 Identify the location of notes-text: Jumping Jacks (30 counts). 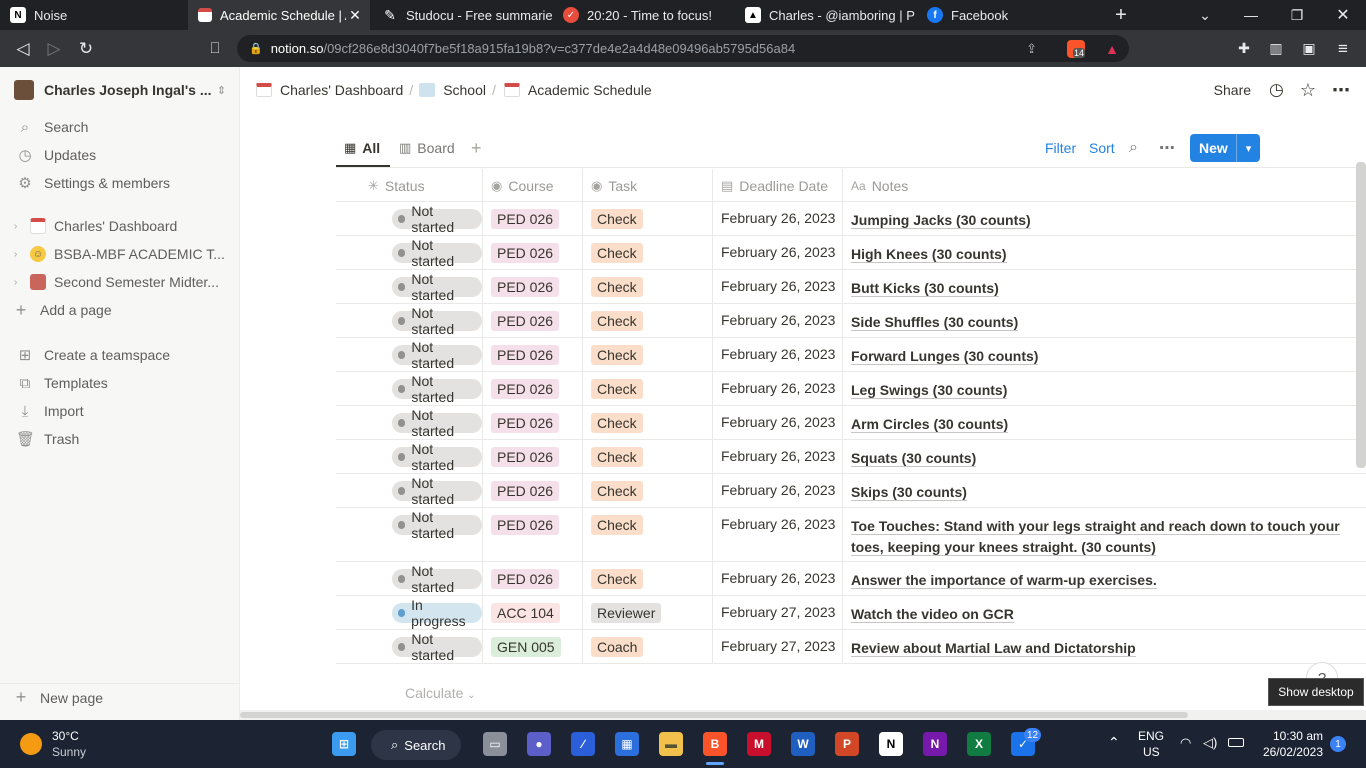
(1102, 220).